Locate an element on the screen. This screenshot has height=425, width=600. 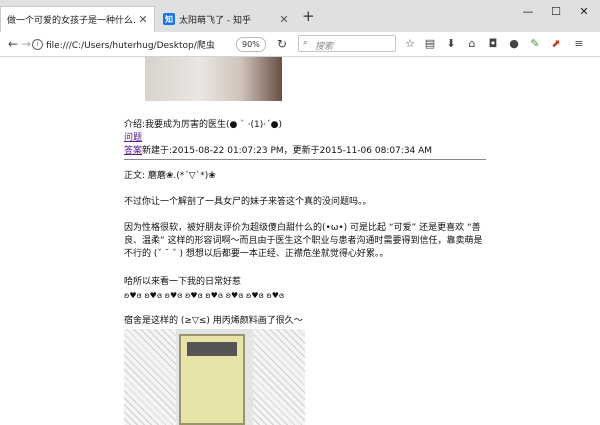
menu-icon: ≡ is located at coordinates (579, 44).